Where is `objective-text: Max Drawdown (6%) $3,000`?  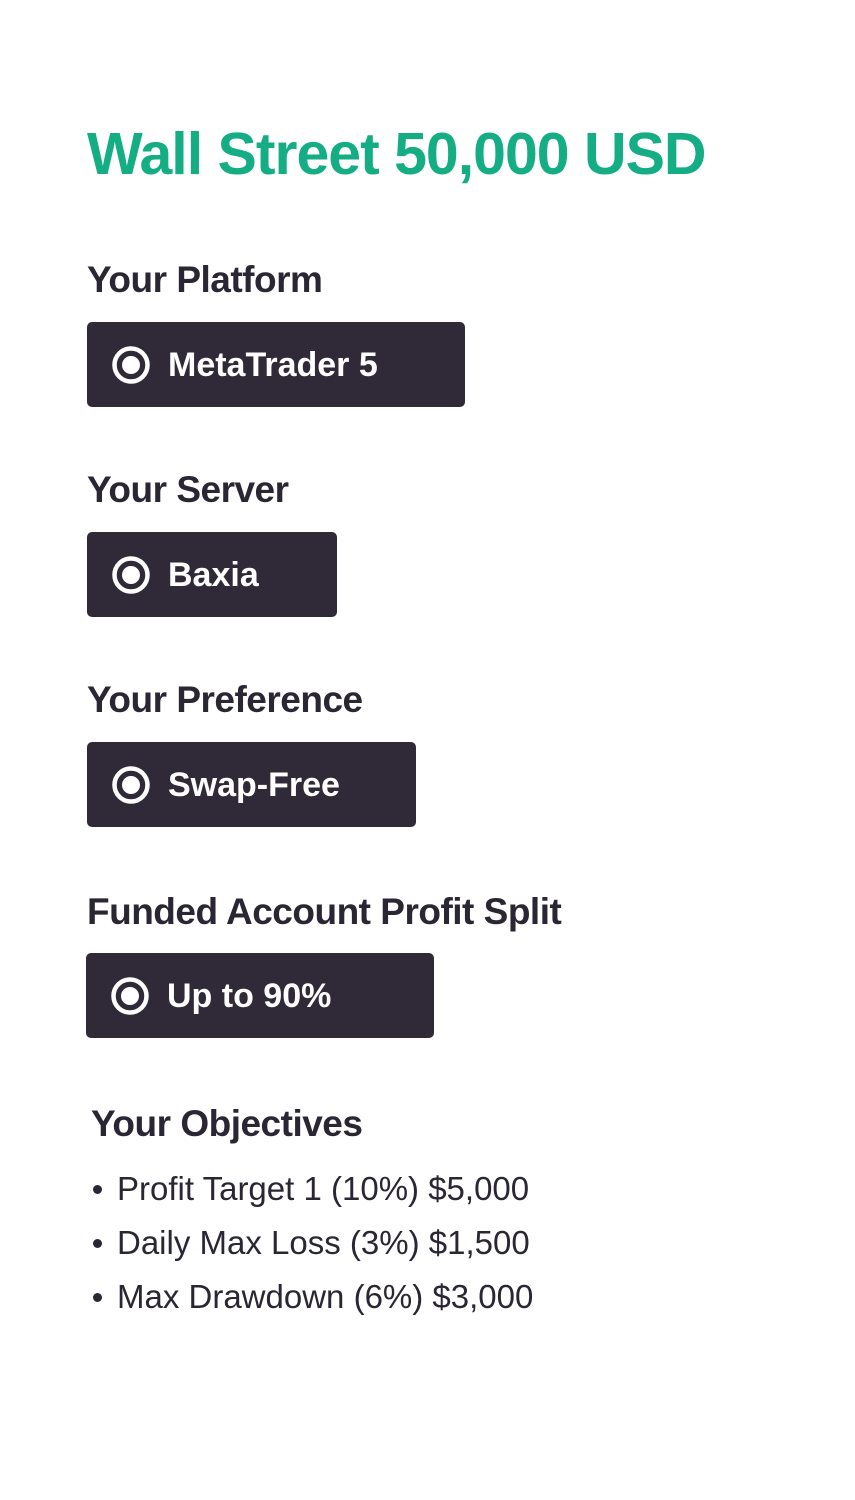 objective-text: Max Drawdown (6%) $3,000 is located at coordinates (325, 1296).